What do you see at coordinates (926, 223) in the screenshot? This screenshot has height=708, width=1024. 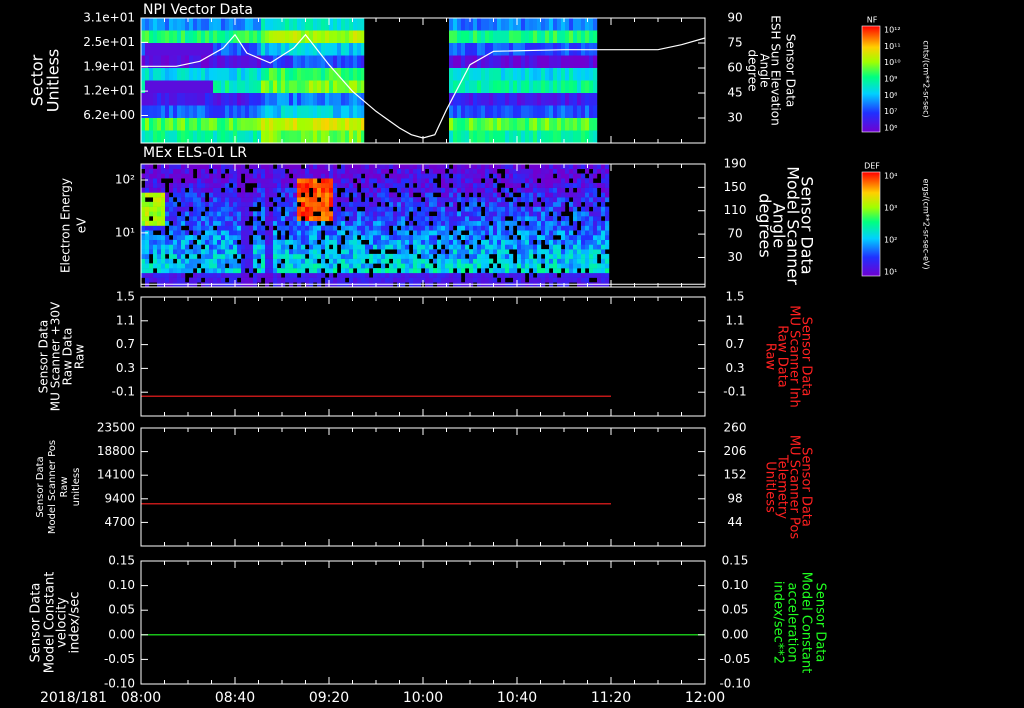 I see `colorbar-units: ergs/(cm**2-sr-sec-eV)` at bounding box center [926, 223].